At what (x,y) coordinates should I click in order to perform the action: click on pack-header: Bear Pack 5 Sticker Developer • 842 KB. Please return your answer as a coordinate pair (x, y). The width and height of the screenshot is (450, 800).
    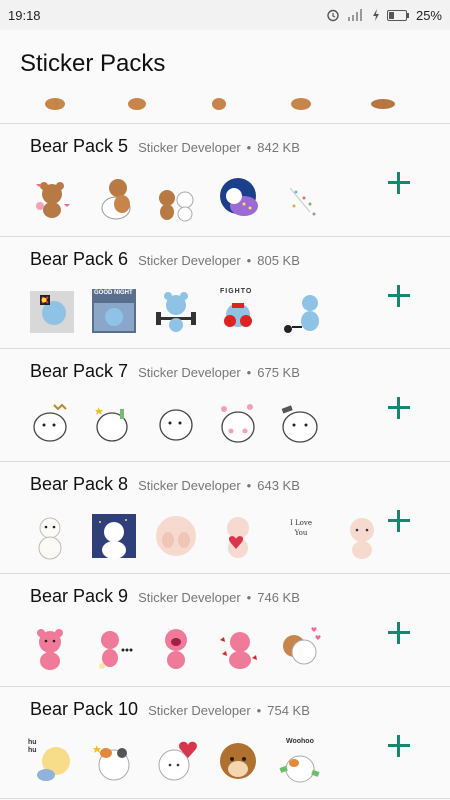
    Looking at the image, I should click on (165, 146).